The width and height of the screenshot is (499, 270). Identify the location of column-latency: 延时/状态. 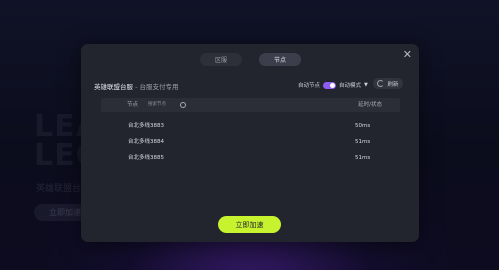
(370, 105).